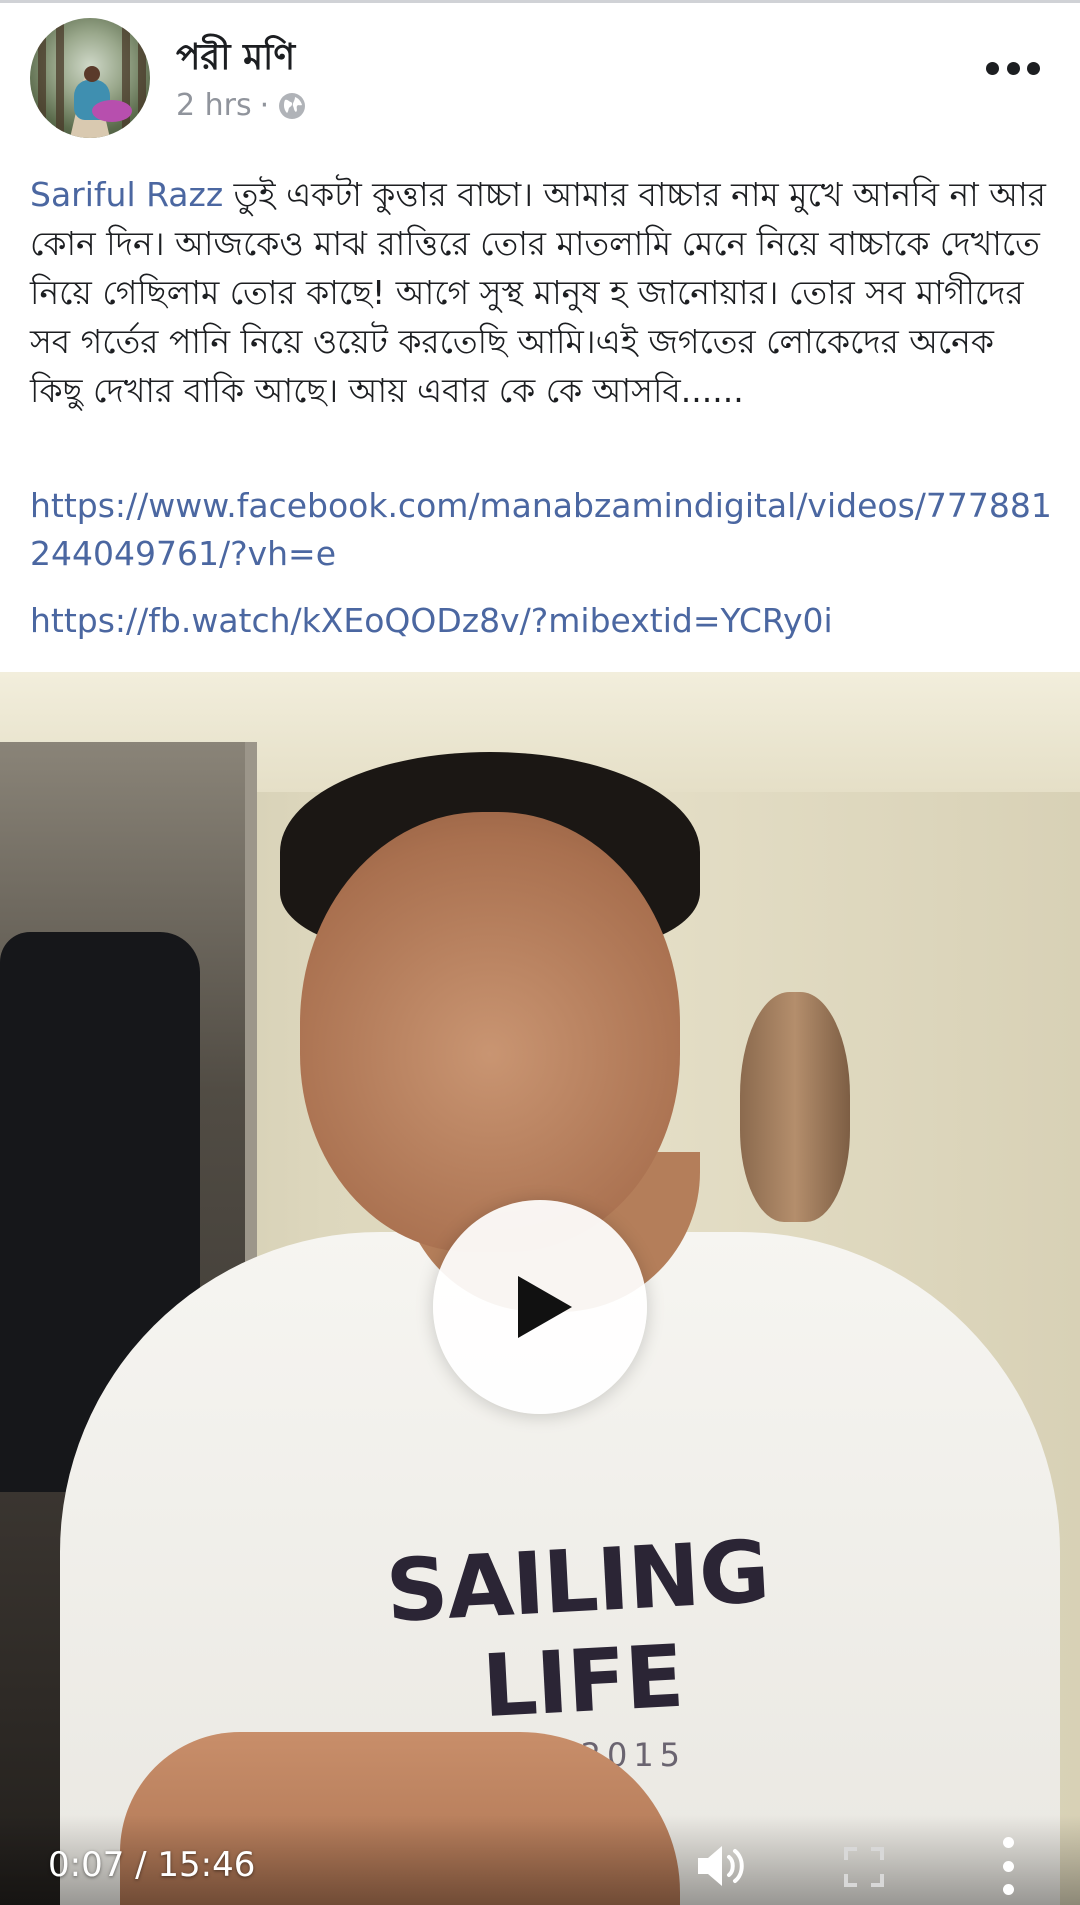 The height and width of the screenshot is (1905, 1080). Describe the element at coordinates (1008, 1866) in the screenshot. I see `more-vertical-icon` at that location.